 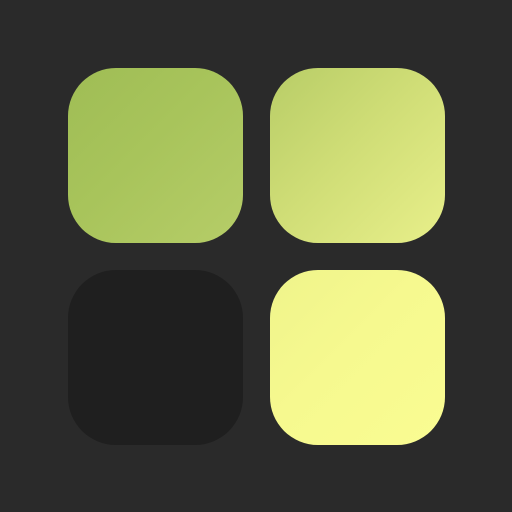 I want to click on bottom-left-tile, so click(x=155, y=357).